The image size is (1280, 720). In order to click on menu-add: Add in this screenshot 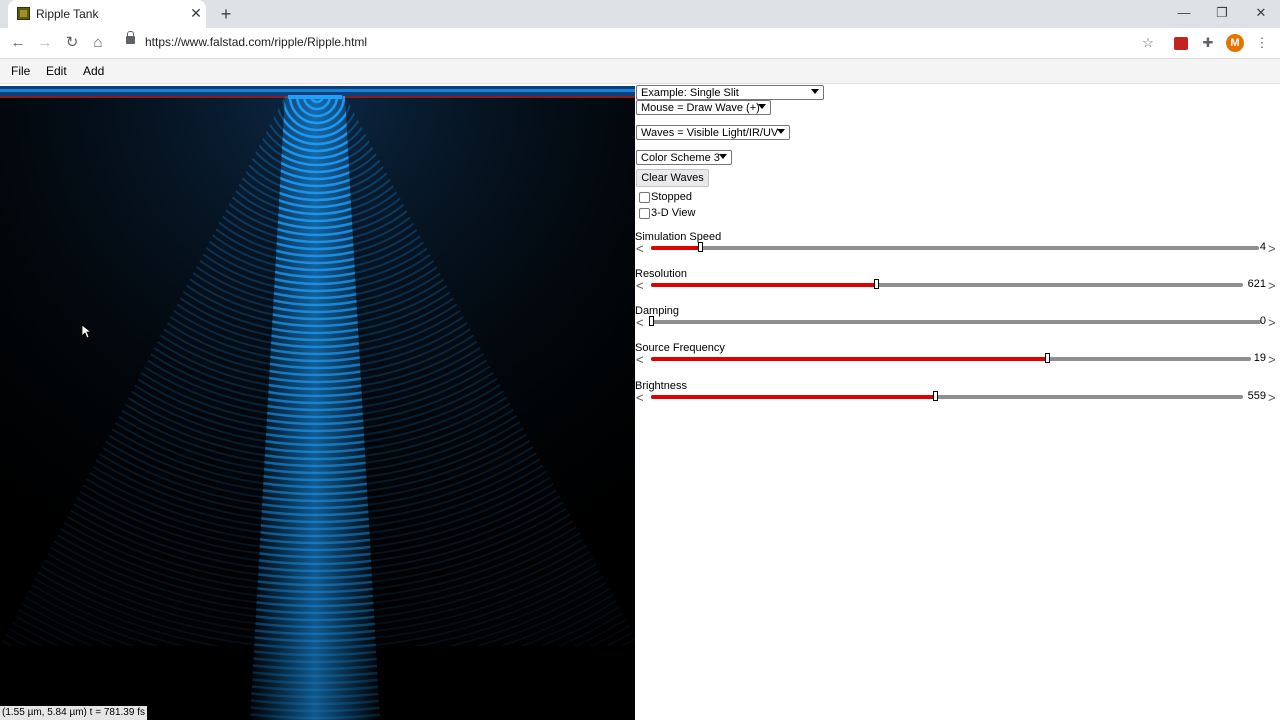, I will do `click(93, 71)`.